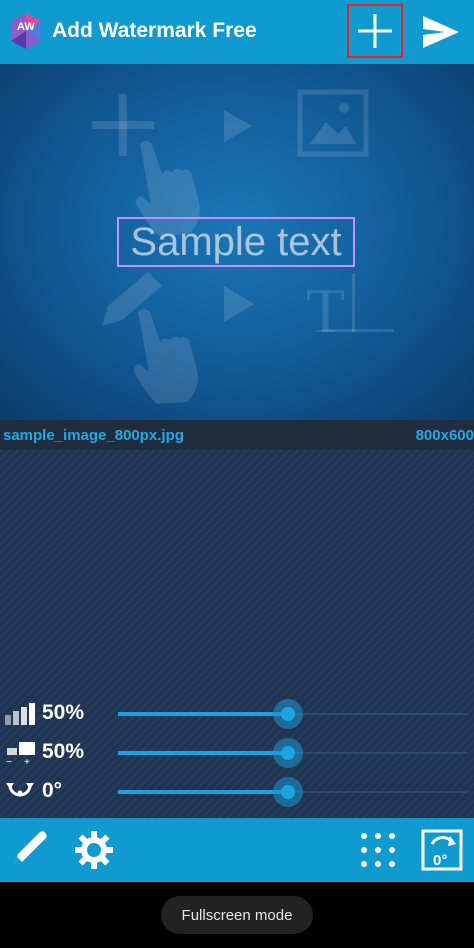 The height and width of the screenshot is (948, 474). What do you see at coordinates (52, 790) in the screenshot?
I see `rotation-value: 0°` at bounding box center [52, 790].